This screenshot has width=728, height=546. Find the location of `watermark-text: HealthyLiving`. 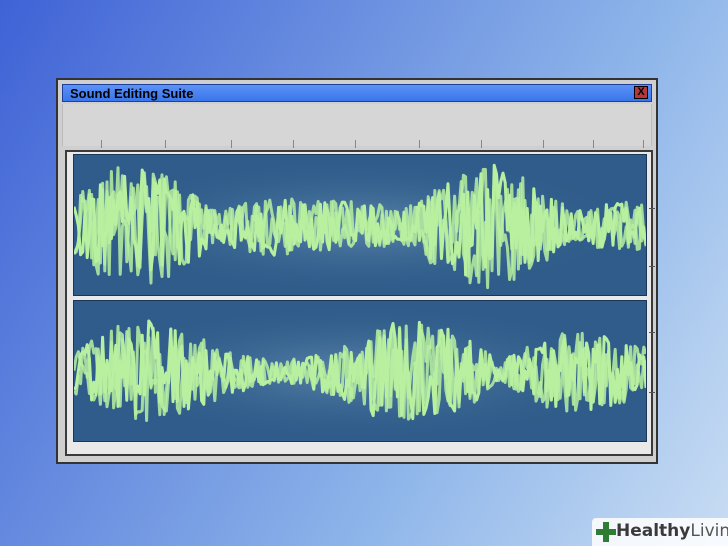

watermark-text: HealthyLiving is located at coordinates (672, 531).